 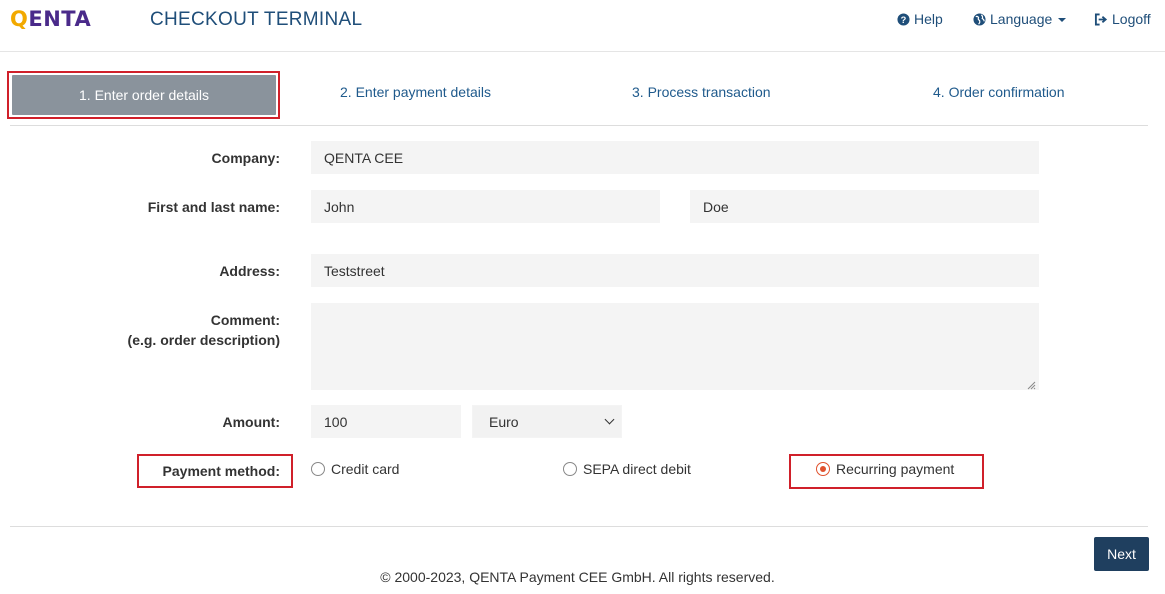 I want to click on company-label: Company:, so click(x=245, y=158).